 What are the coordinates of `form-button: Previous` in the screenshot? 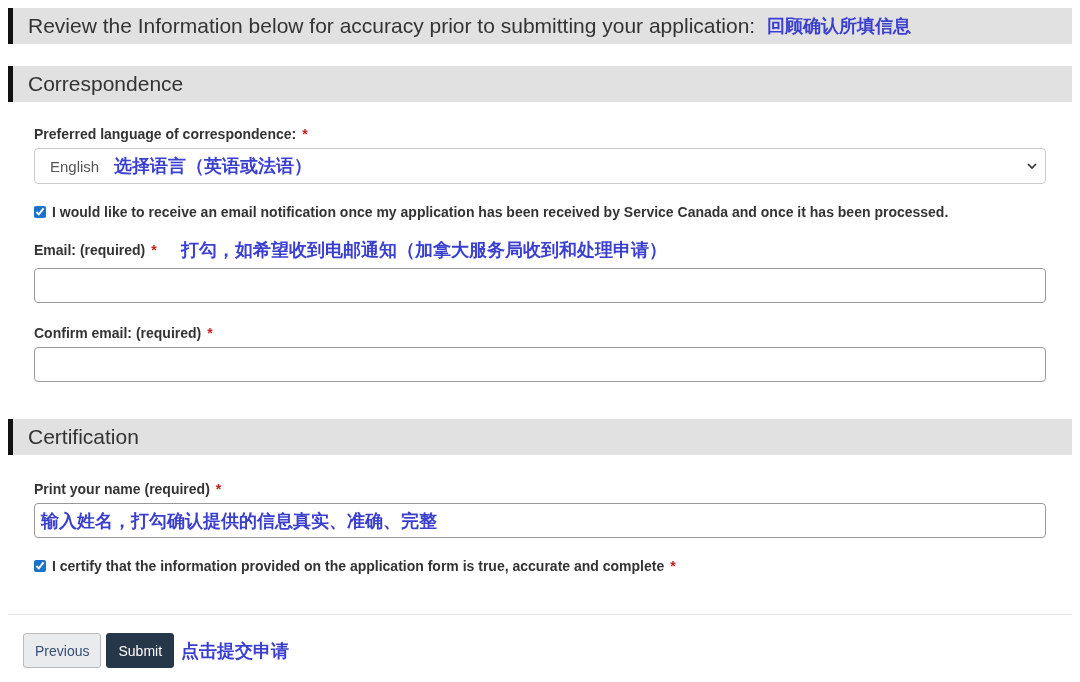 It's located at (62, 650).